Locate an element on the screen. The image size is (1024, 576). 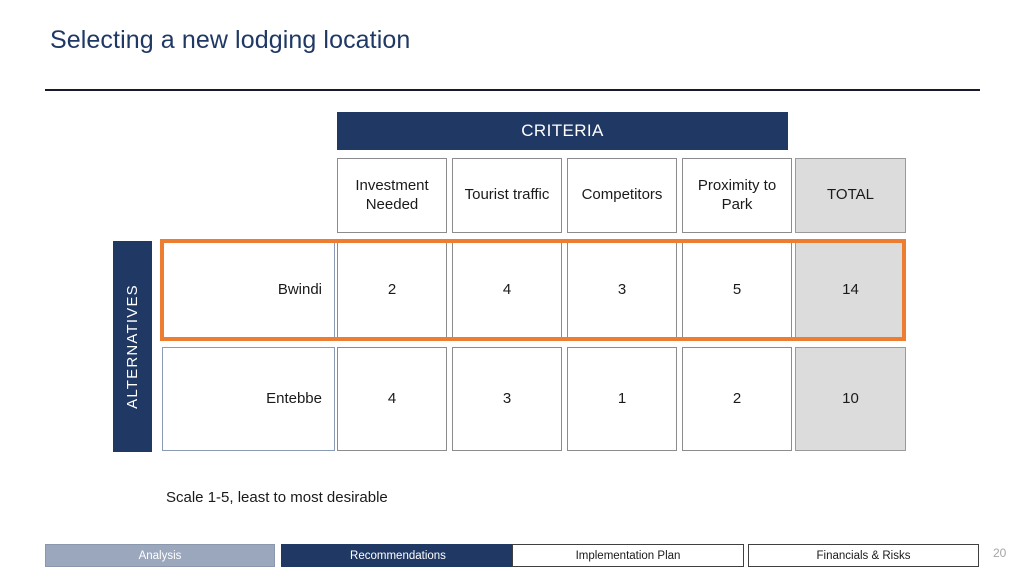
alternatives-axis-text: ALTERNATIVES is located at coordinates (133, 346).